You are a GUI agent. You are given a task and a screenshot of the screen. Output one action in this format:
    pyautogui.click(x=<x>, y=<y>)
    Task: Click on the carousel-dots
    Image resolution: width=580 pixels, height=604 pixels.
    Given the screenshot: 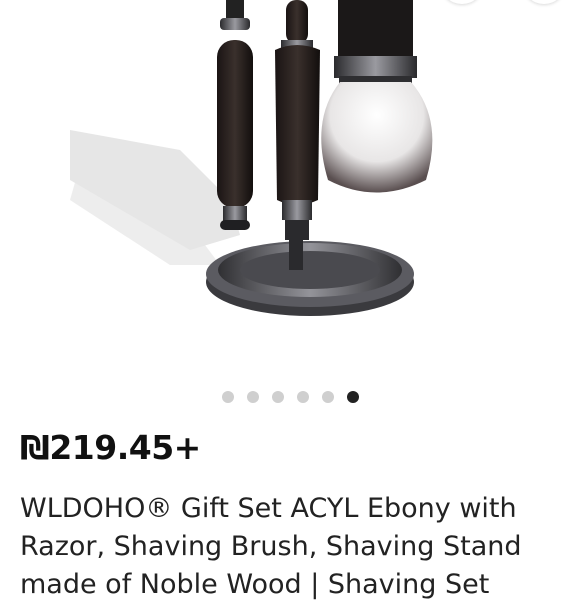 What is the action you would take?
    pyautogui.click(x=290, y=397)
    